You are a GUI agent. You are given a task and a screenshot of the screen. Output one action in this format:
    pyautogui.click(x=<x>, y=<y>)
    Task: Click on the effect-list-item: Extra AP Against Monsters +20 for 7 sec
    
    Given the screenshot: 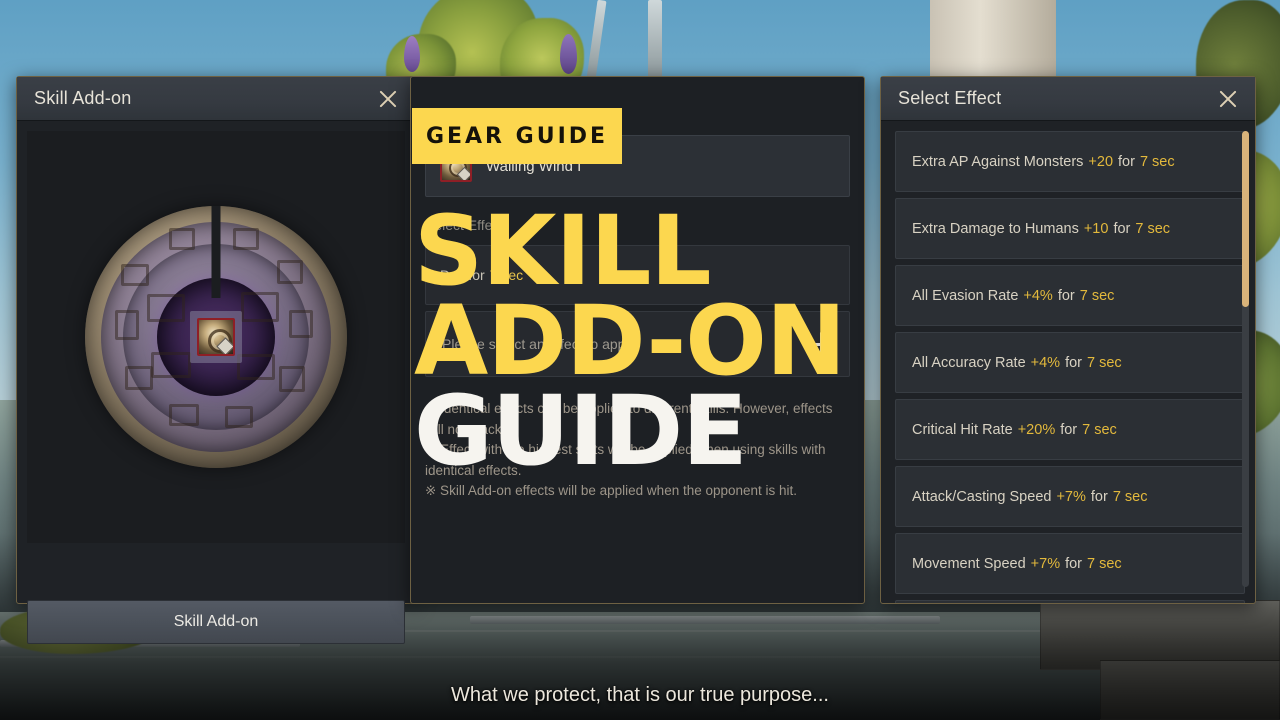 What is the action you would take?
    pyautogui.click(x=1070, y=161)
    